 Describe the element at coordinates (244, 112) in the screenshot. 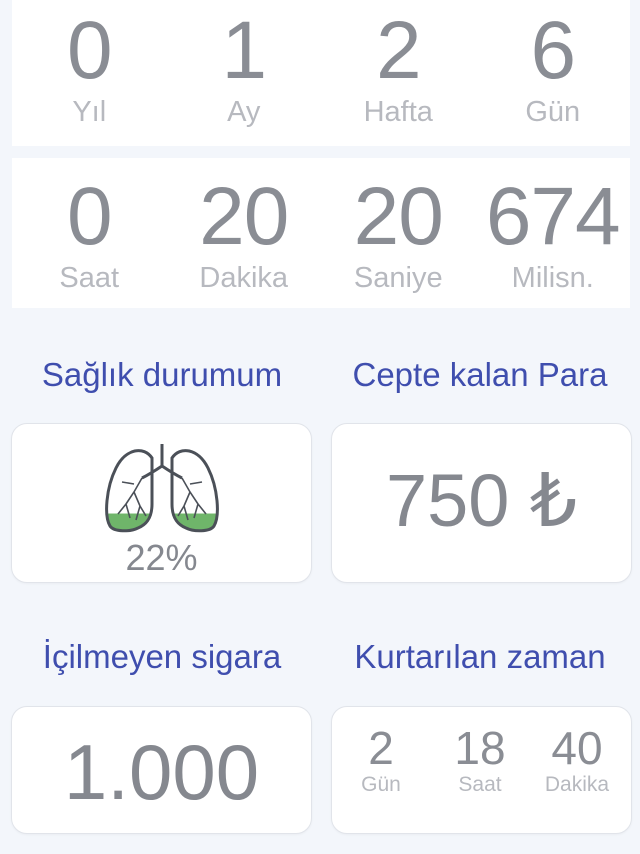

I see `timer-months-label: Ay` at that location.